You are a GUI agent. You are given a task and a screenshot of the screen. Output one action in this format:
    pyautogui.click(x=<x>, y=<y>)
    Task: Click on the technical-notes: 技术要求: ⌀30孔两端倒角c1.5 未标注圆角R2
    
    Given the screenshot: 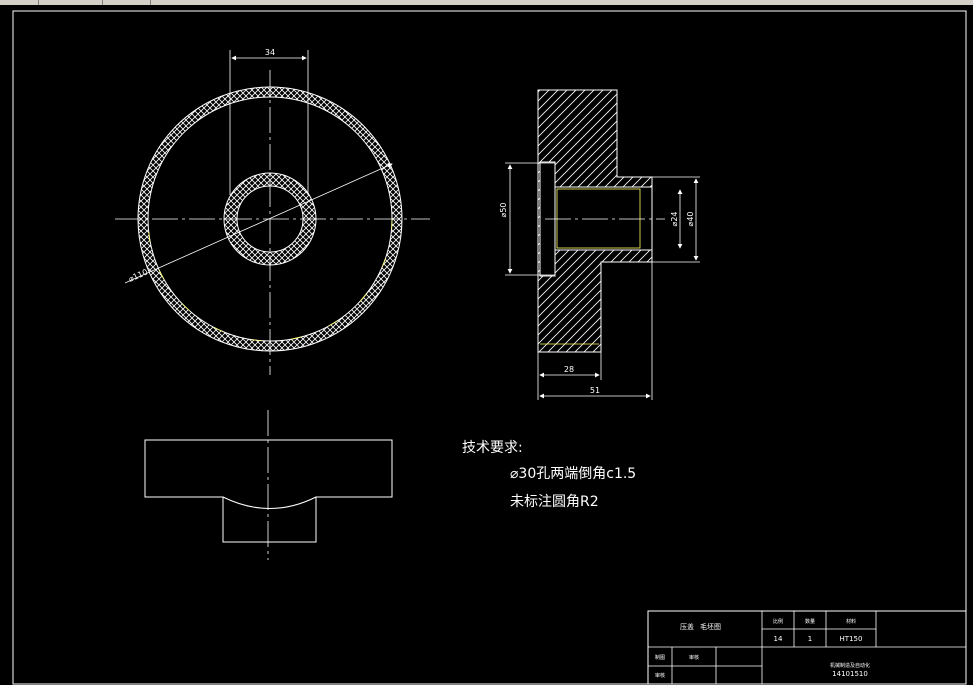 What is the action you would take?
    pyautogui.click(x=549, y=475)
    